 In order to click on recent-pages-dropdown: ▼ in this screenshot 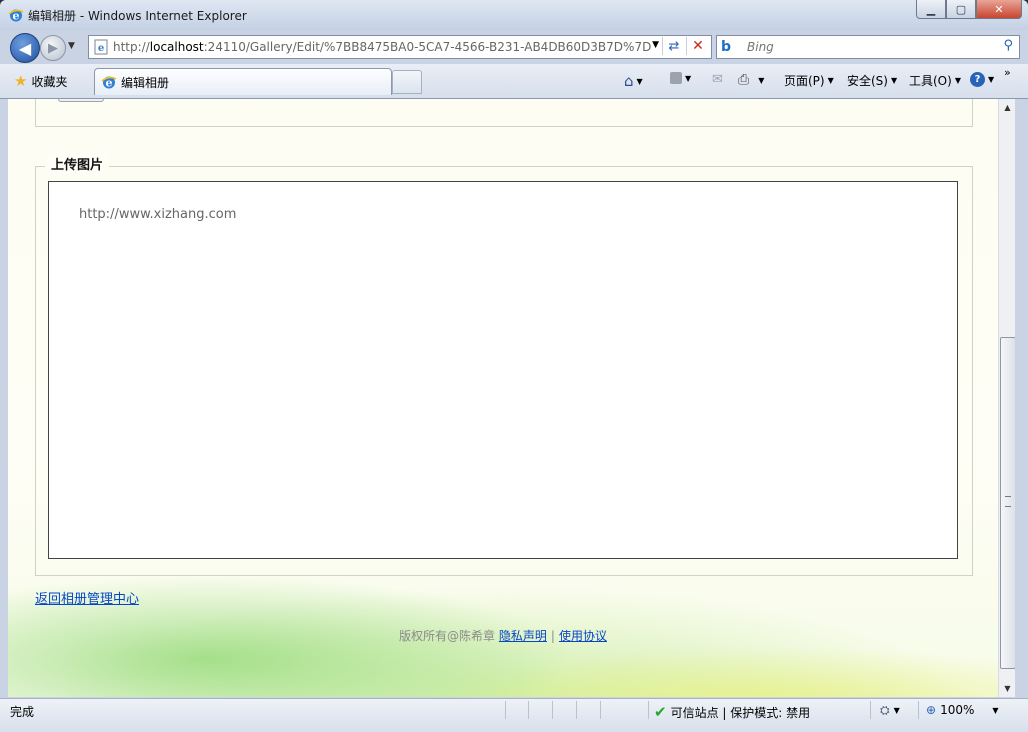, I will do `click(71, 46)`.